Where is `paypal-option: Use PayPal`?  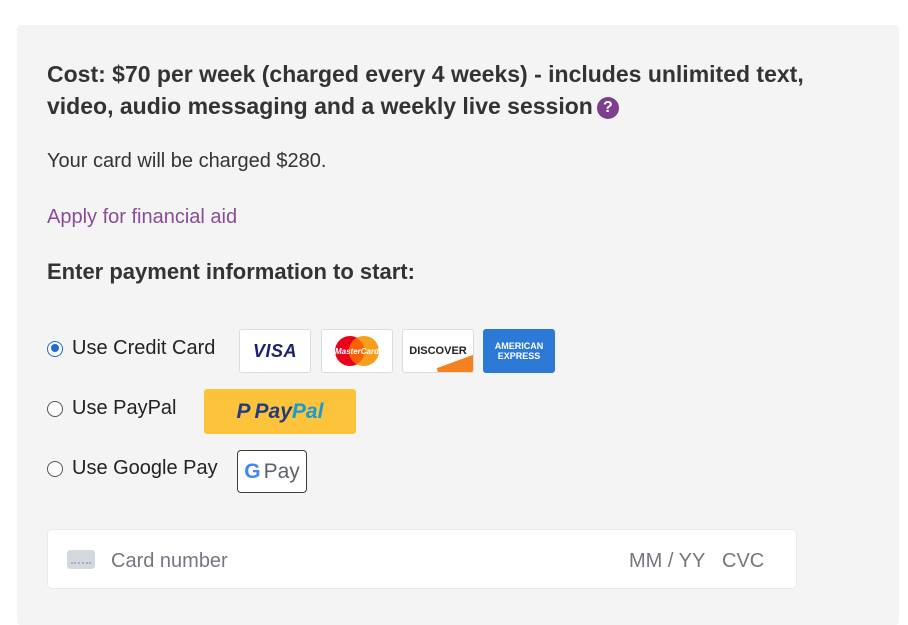
paypal-option: Use PayPal is located at coordinates (112, 408).